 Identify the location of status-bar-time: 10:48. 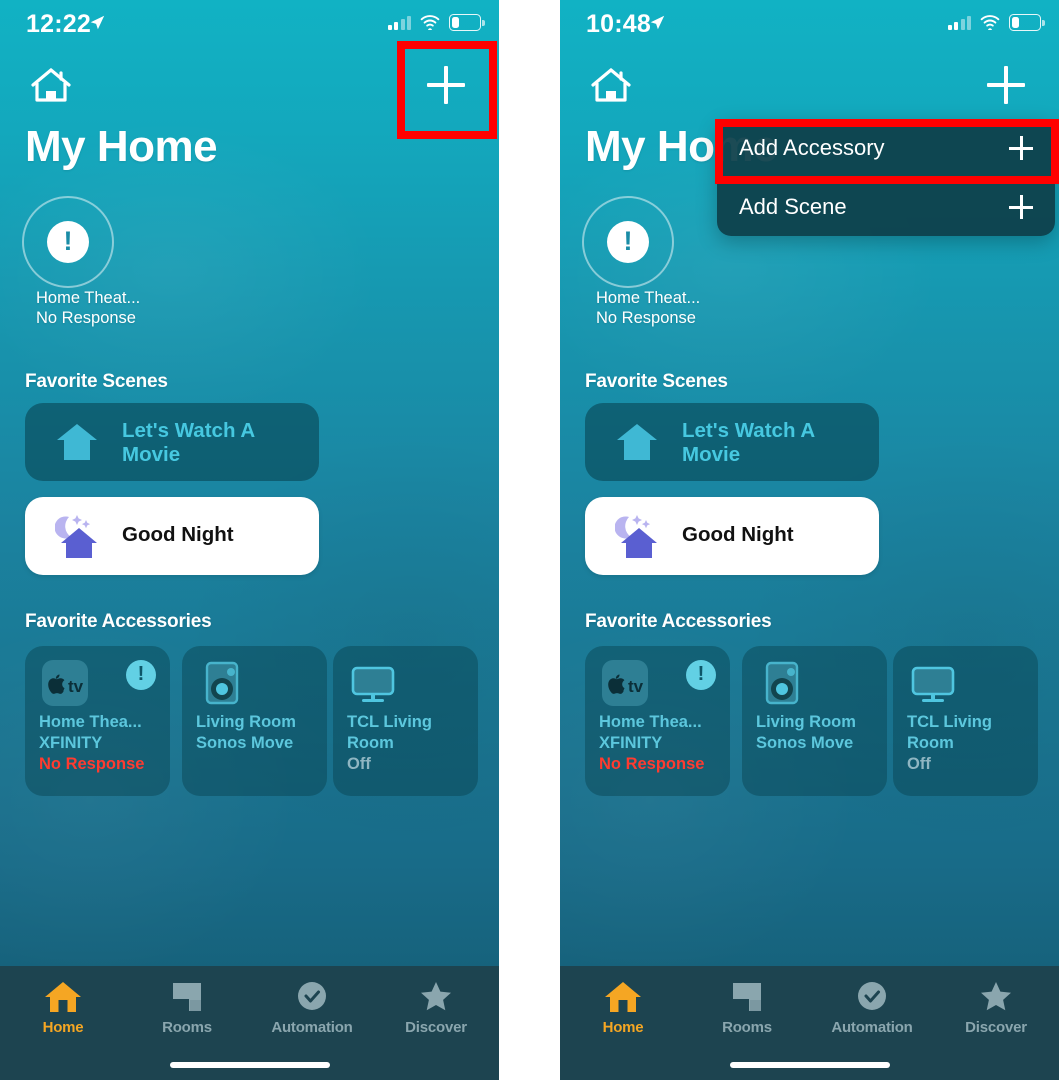
(618, 24).